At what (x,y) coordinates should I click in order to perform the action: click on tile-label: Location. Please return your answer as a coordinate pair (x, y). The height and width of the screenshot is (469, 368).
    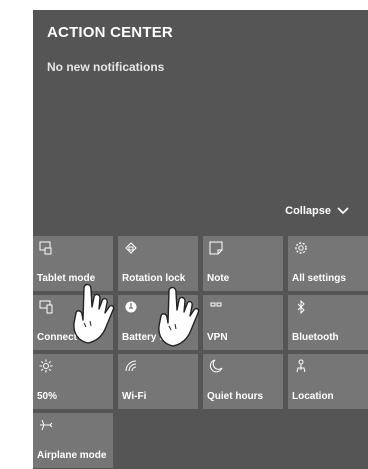
    Looking at the image, I should click on (313, 396).